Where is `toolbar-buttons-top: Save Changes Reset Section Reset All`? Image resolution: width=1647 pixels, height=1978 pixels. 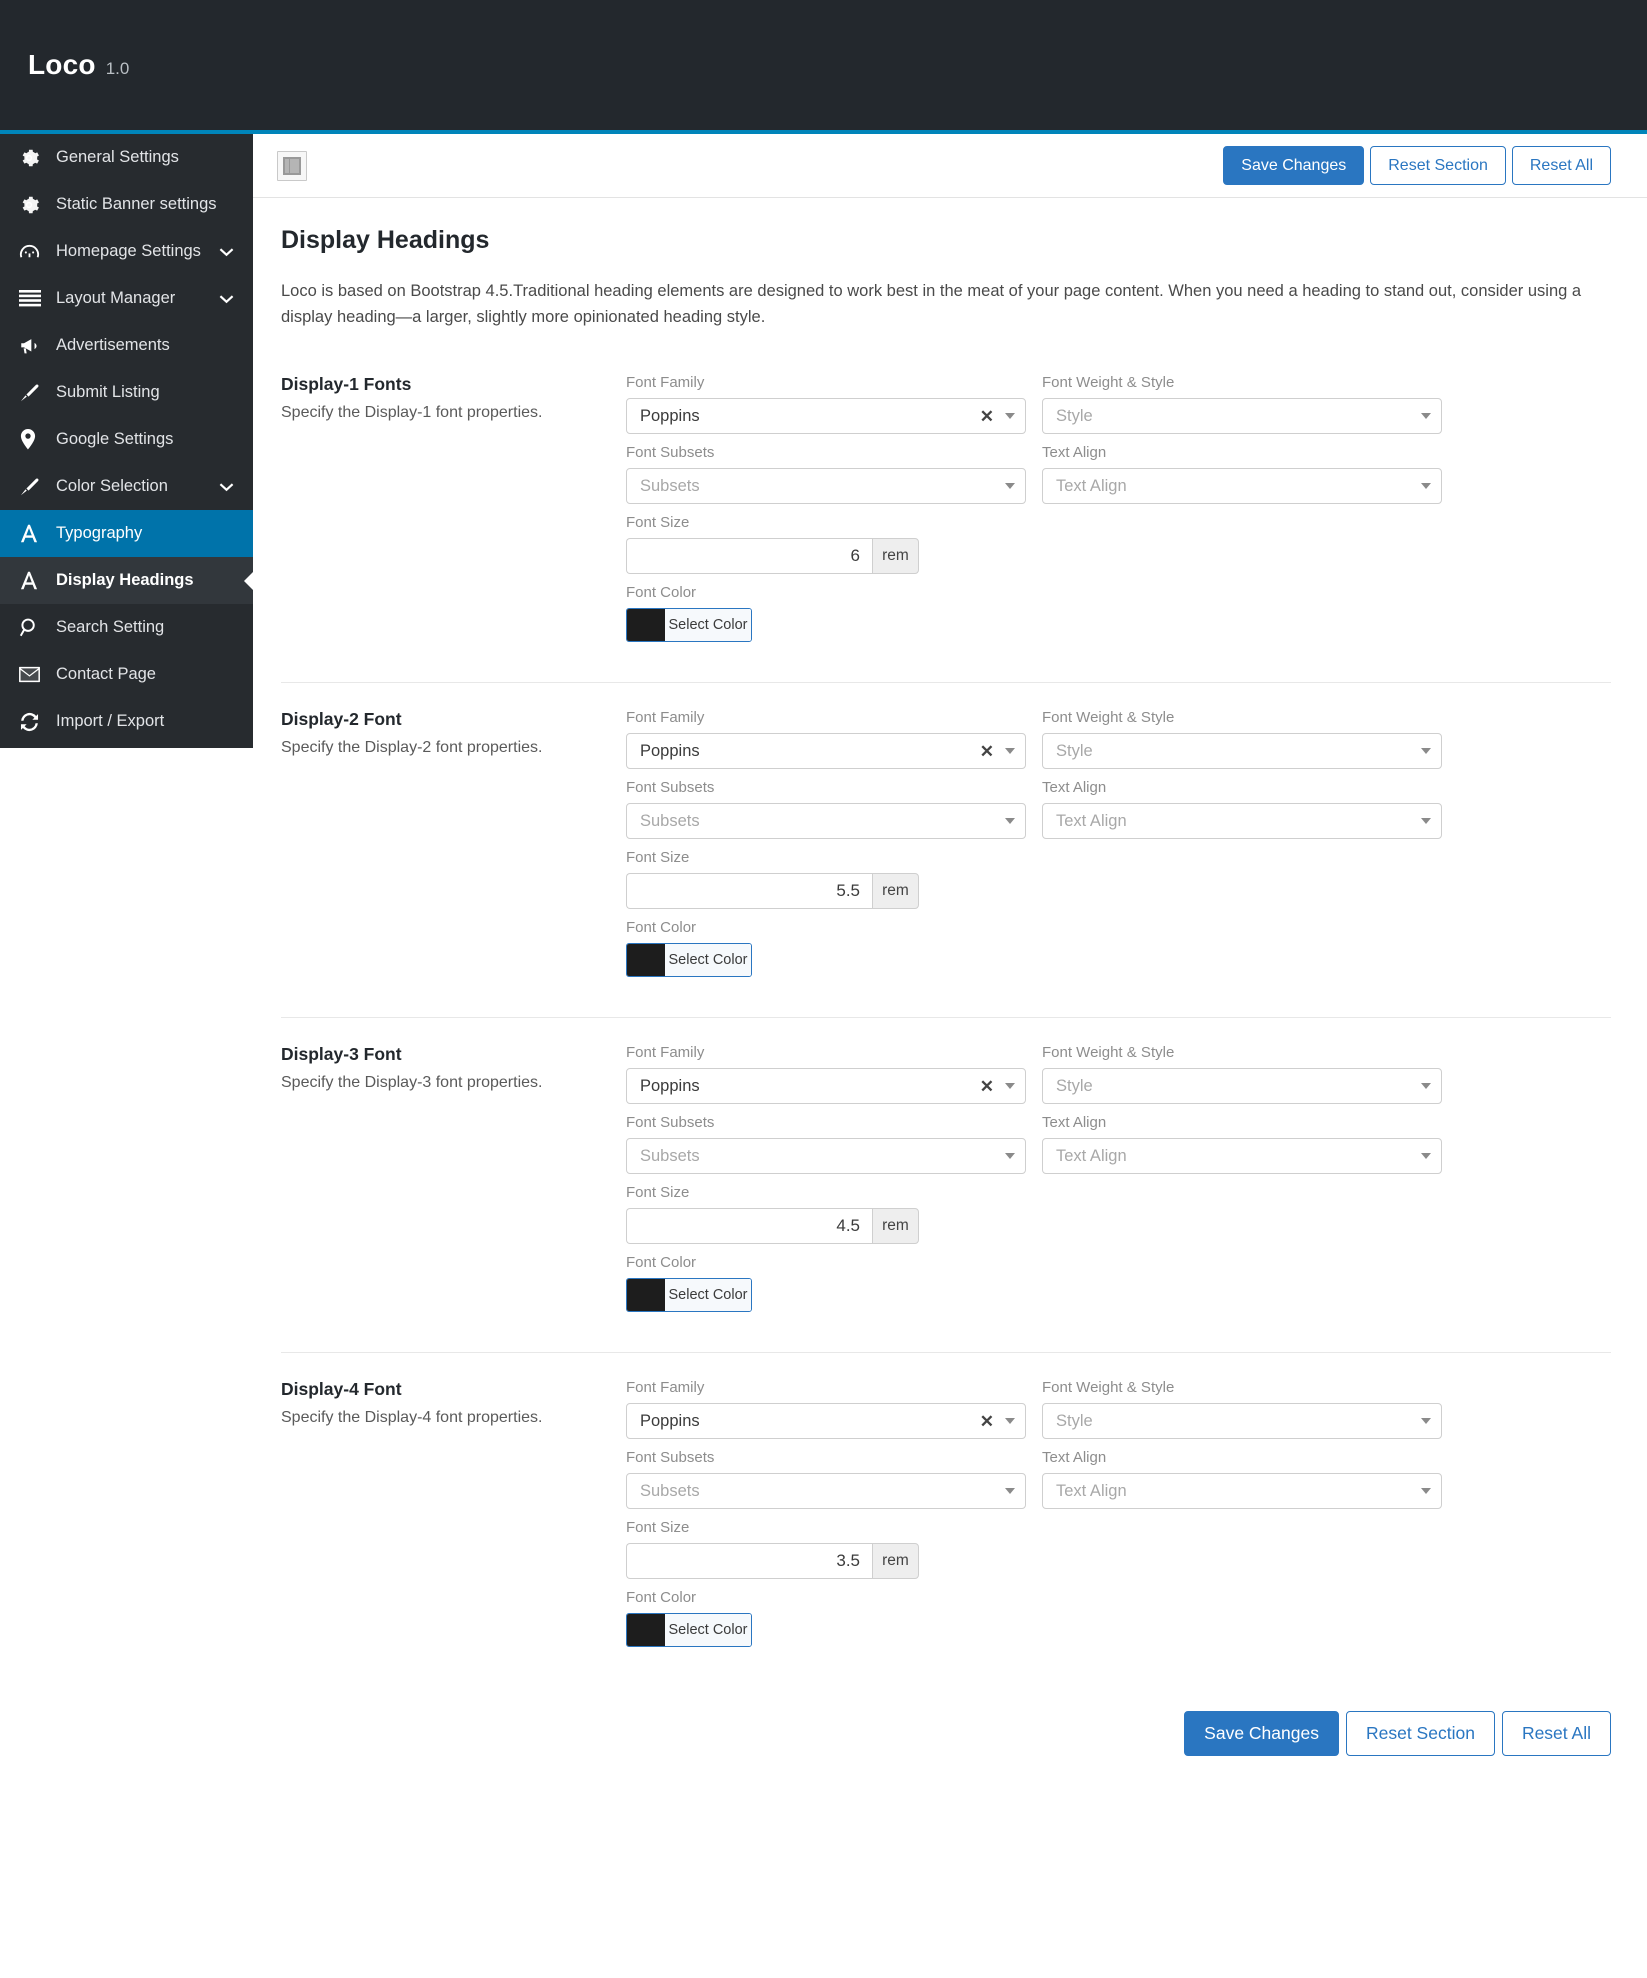
toolbar-buttons-top: Save Changes Reset Section Reset All is located at coordinates (1417, 165).